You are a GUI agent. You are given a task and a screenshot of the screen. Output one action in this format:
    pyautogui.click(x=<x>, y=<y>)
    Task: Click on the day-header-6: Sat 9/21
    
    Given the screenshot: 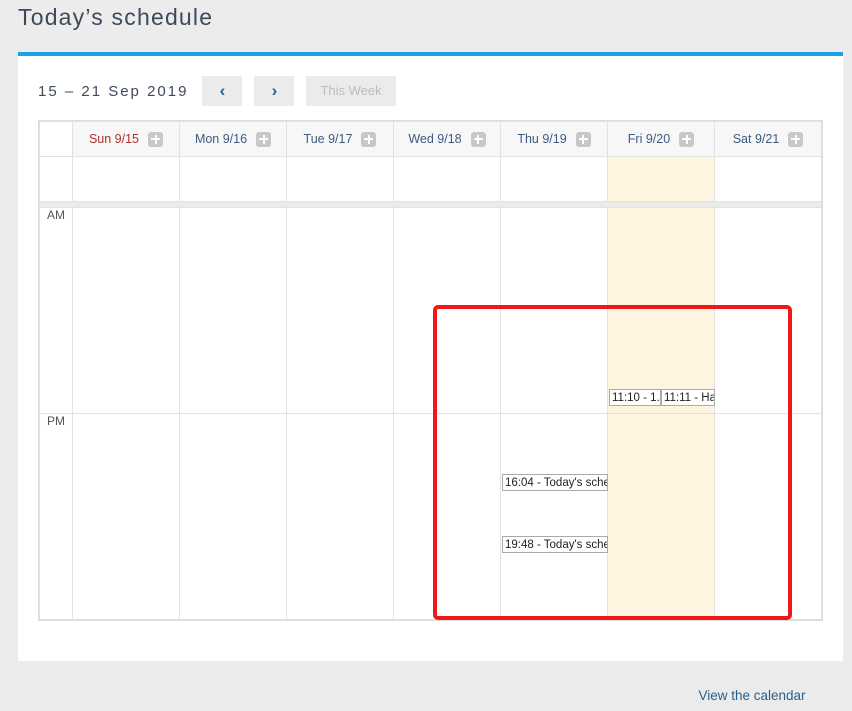 What is the action you would take?
    pyautogui.click(x=768, y=139)
    